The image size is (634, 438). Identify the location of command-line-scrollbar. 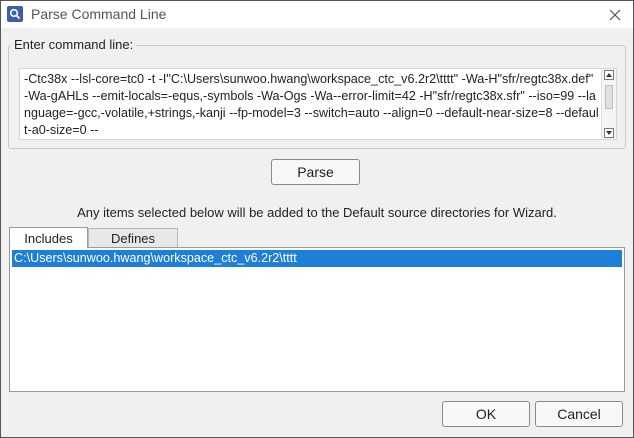
(608, 104).